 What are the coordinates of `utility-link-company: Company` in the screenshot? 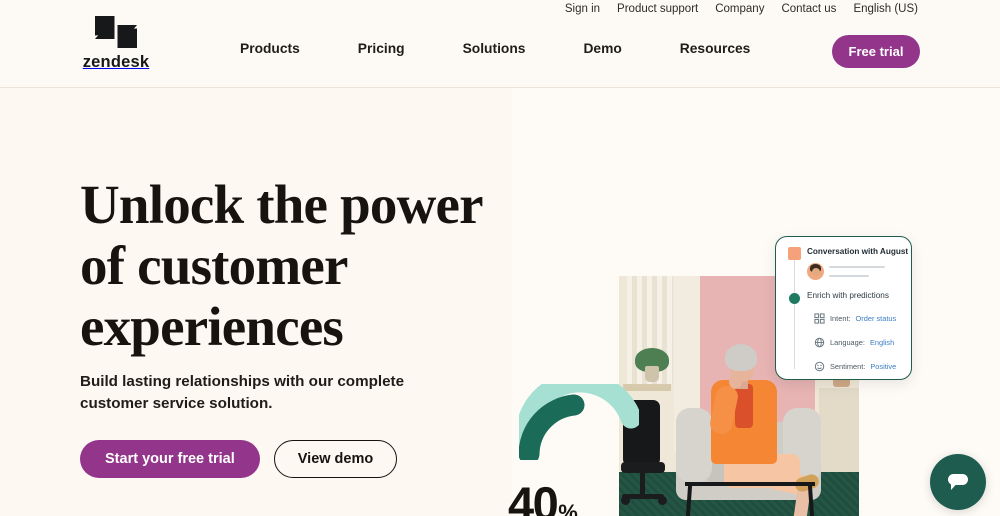 It's located at (739, 9).